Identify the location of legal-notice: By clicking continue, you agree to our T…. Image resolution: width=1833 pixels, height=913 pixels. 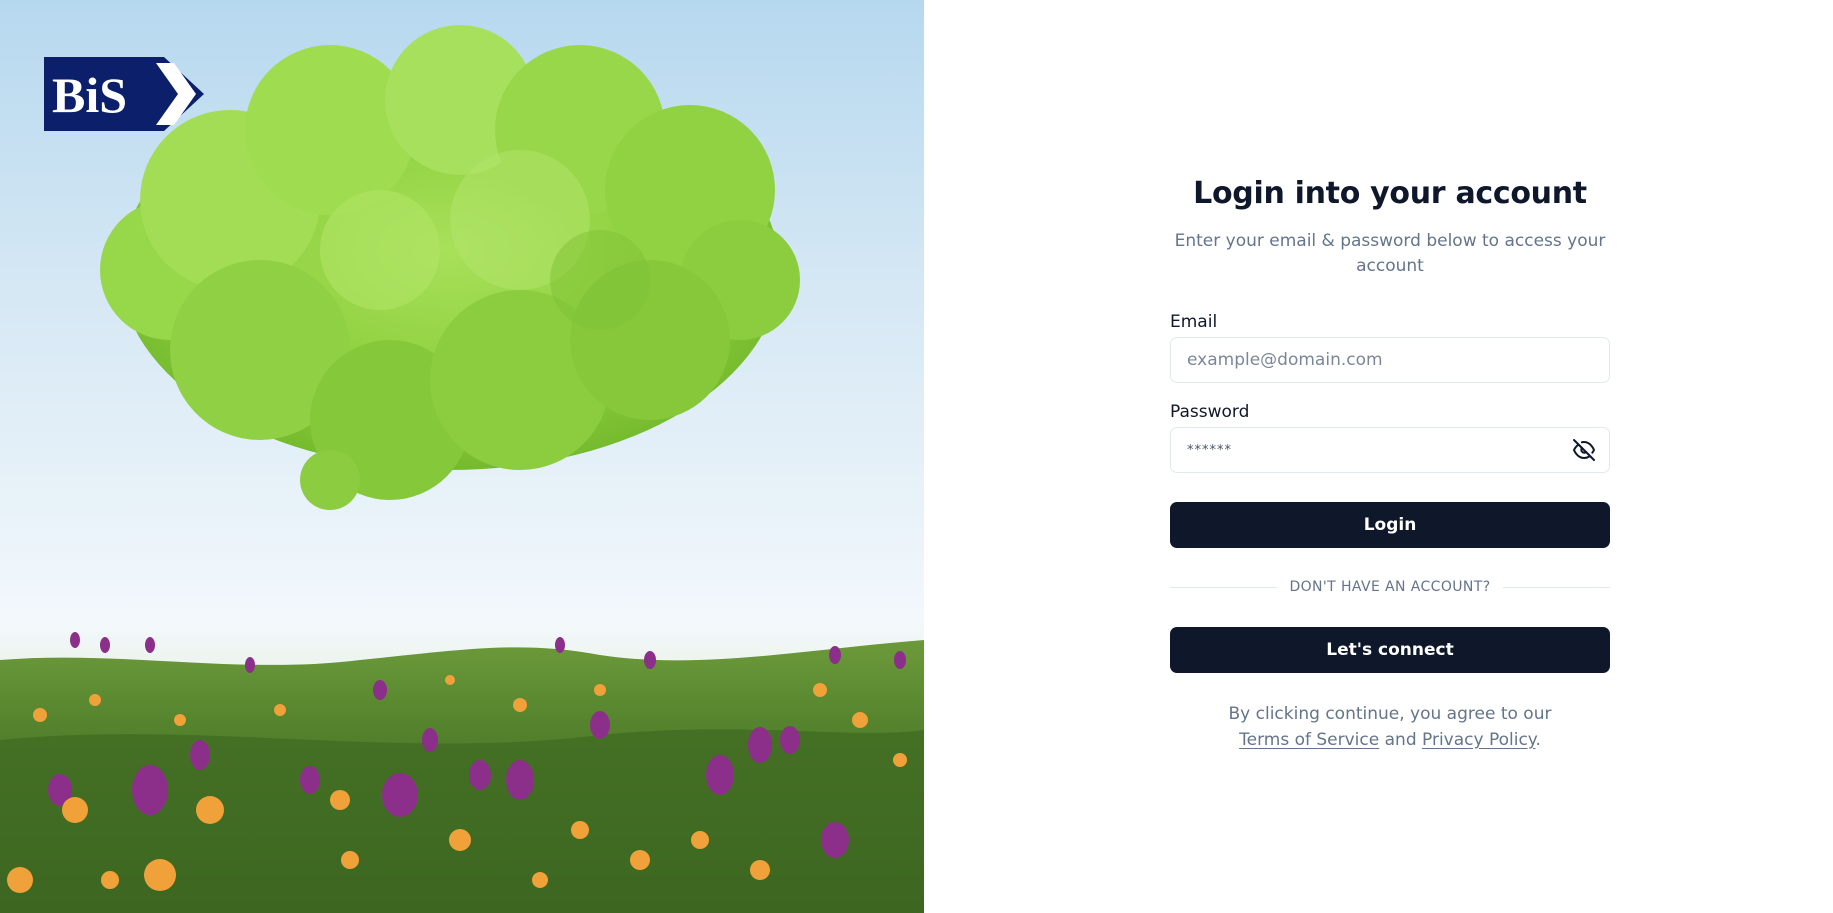
(1390, 727).